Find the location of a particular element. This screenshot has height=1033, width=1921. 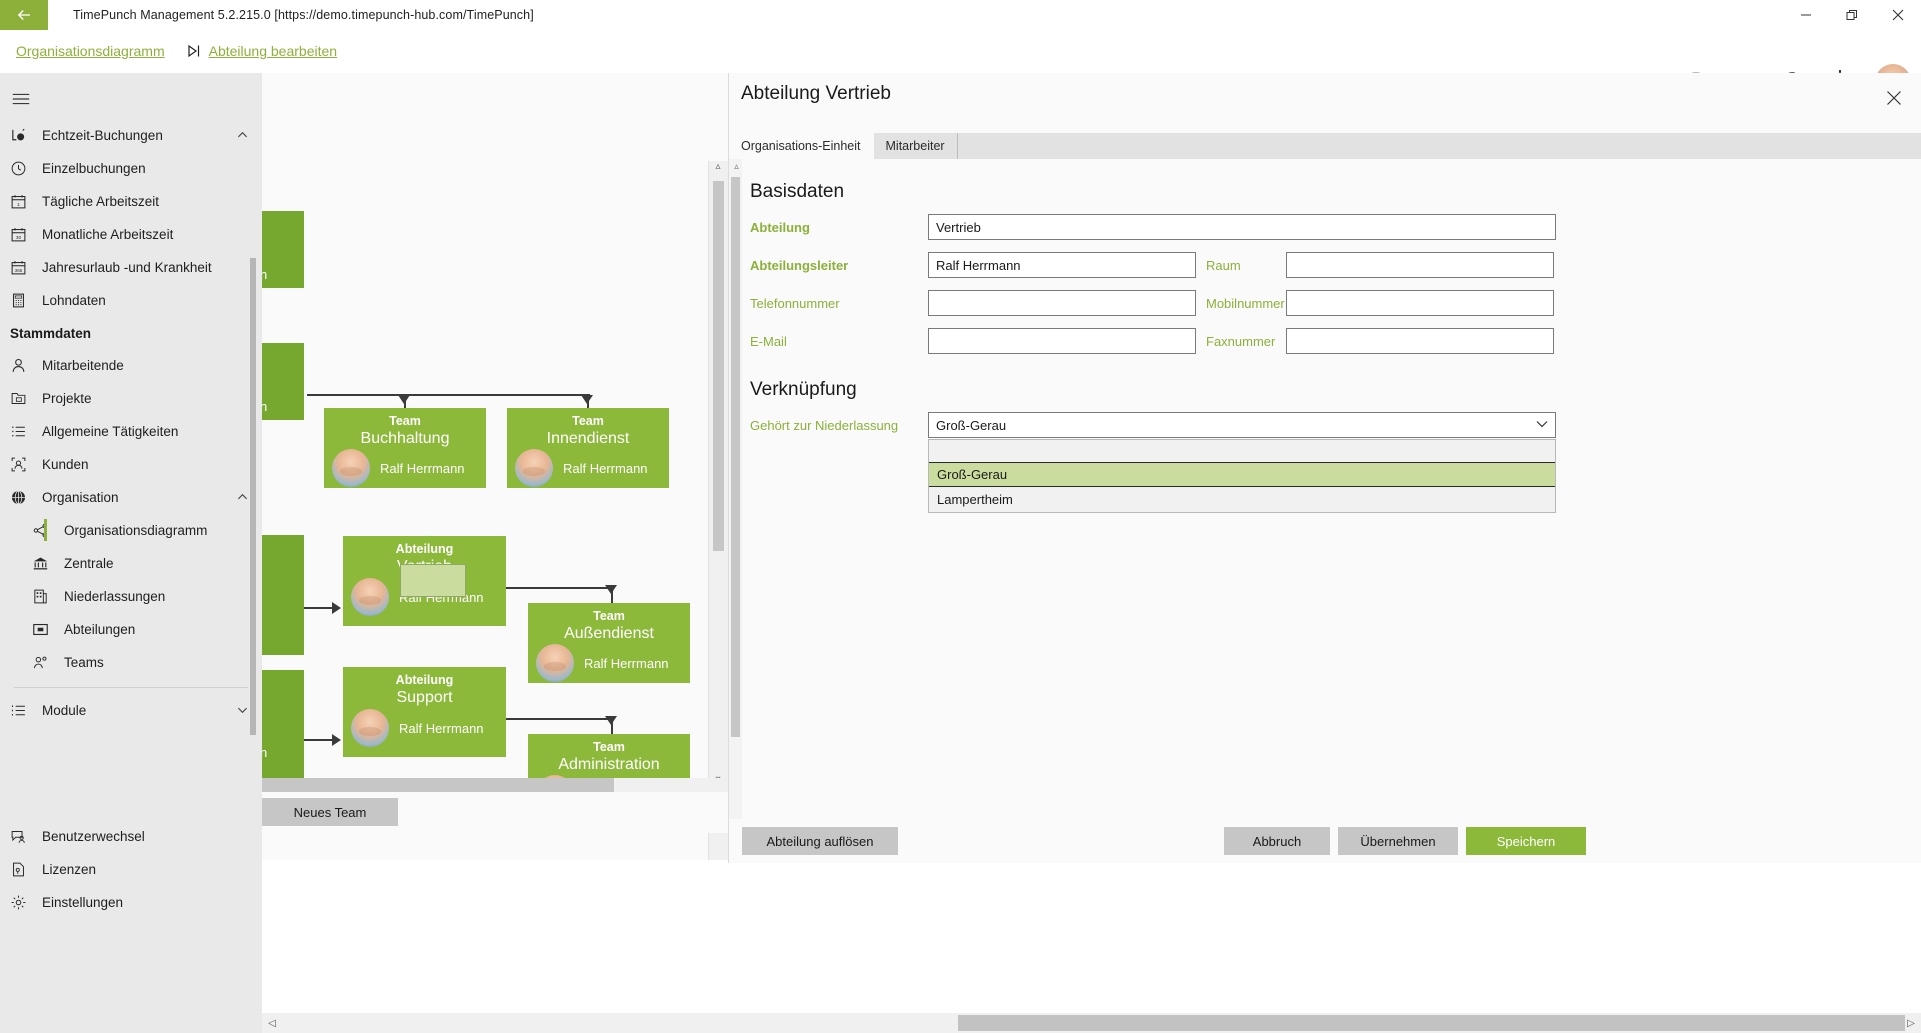

sidebar-scrollbar-thumb is located at coordinates (253, 496).